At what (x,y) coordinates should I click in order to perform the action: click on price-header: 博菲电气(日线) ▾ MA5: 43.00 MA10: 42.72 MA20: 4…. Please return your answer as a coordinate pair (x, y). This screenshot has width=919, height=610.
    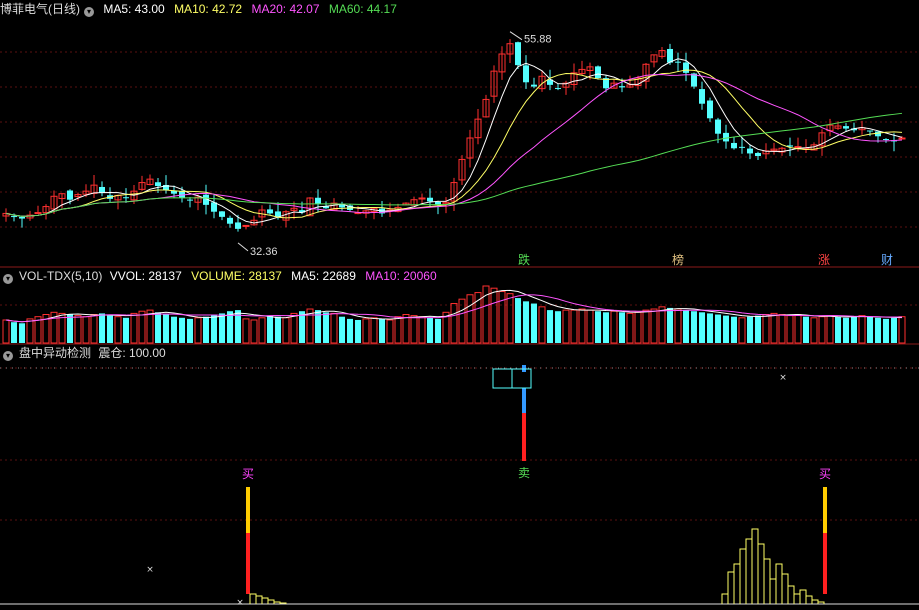
    Looking at the image, I should click on (201, 9).